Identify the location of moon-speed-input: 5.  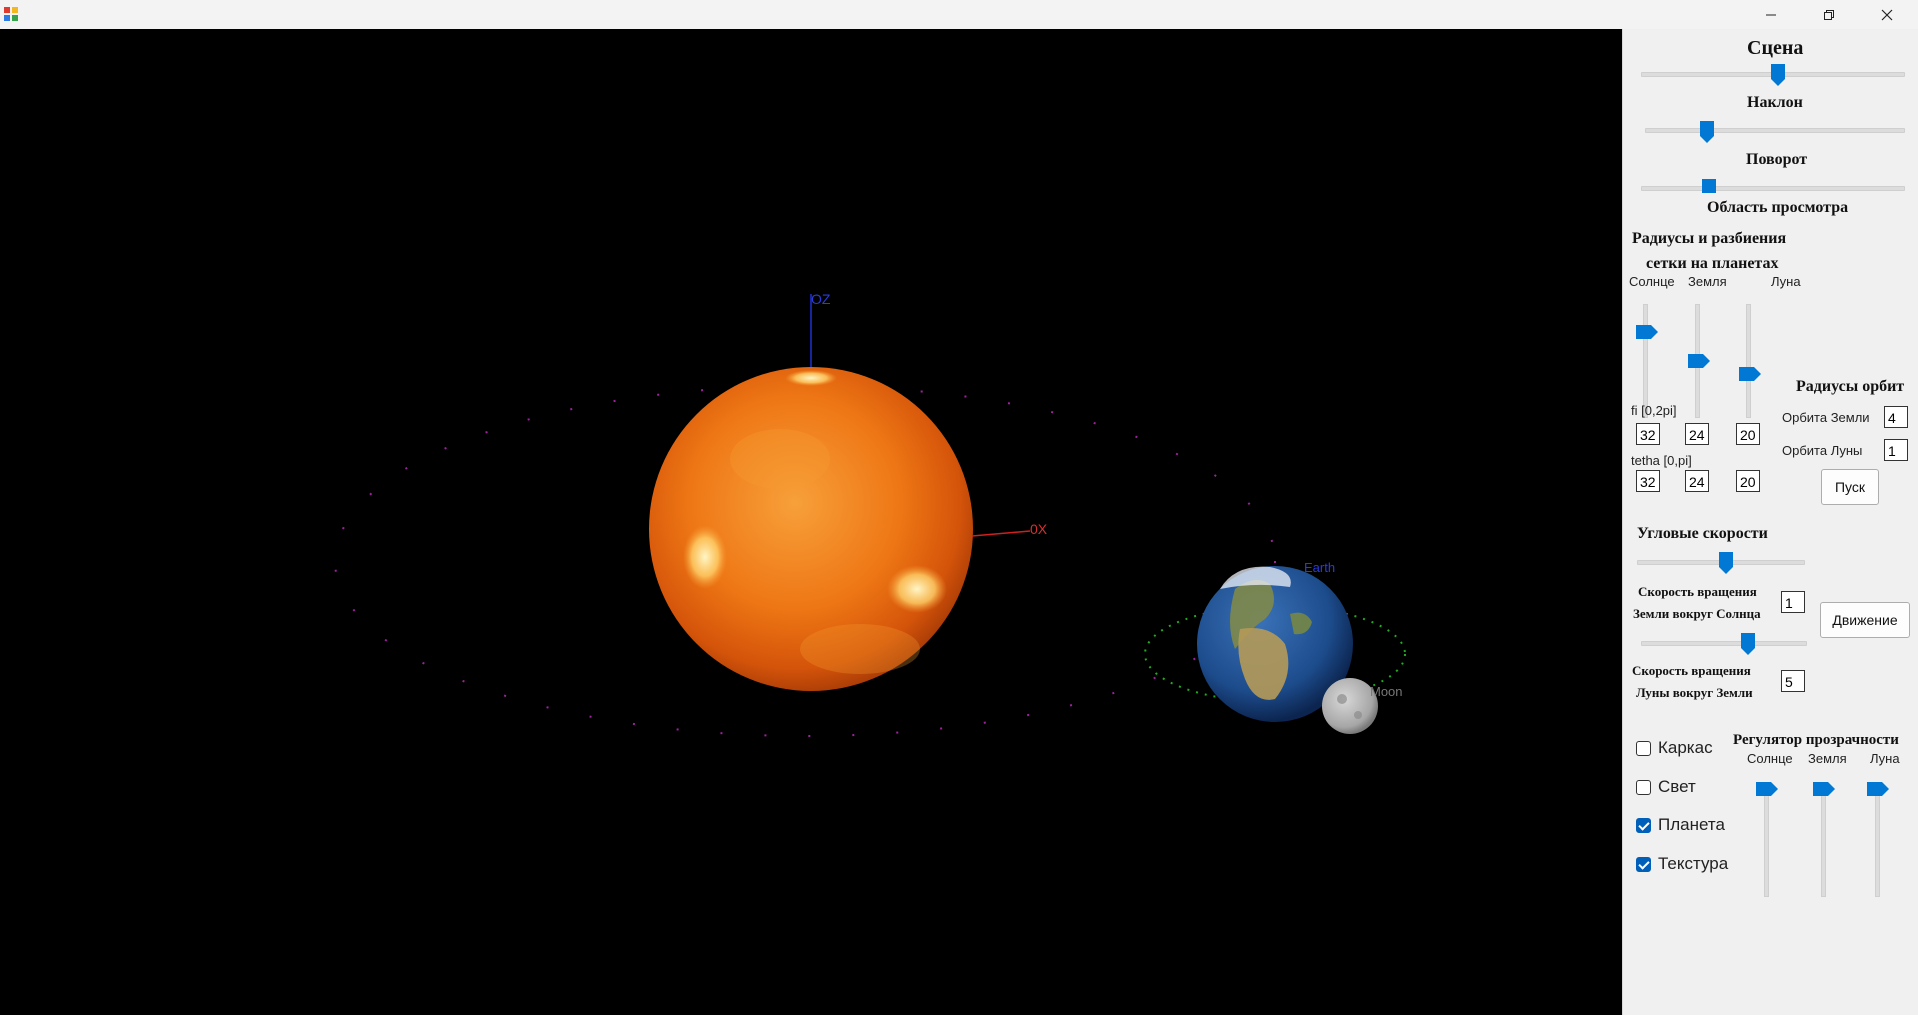
(1793, 681).